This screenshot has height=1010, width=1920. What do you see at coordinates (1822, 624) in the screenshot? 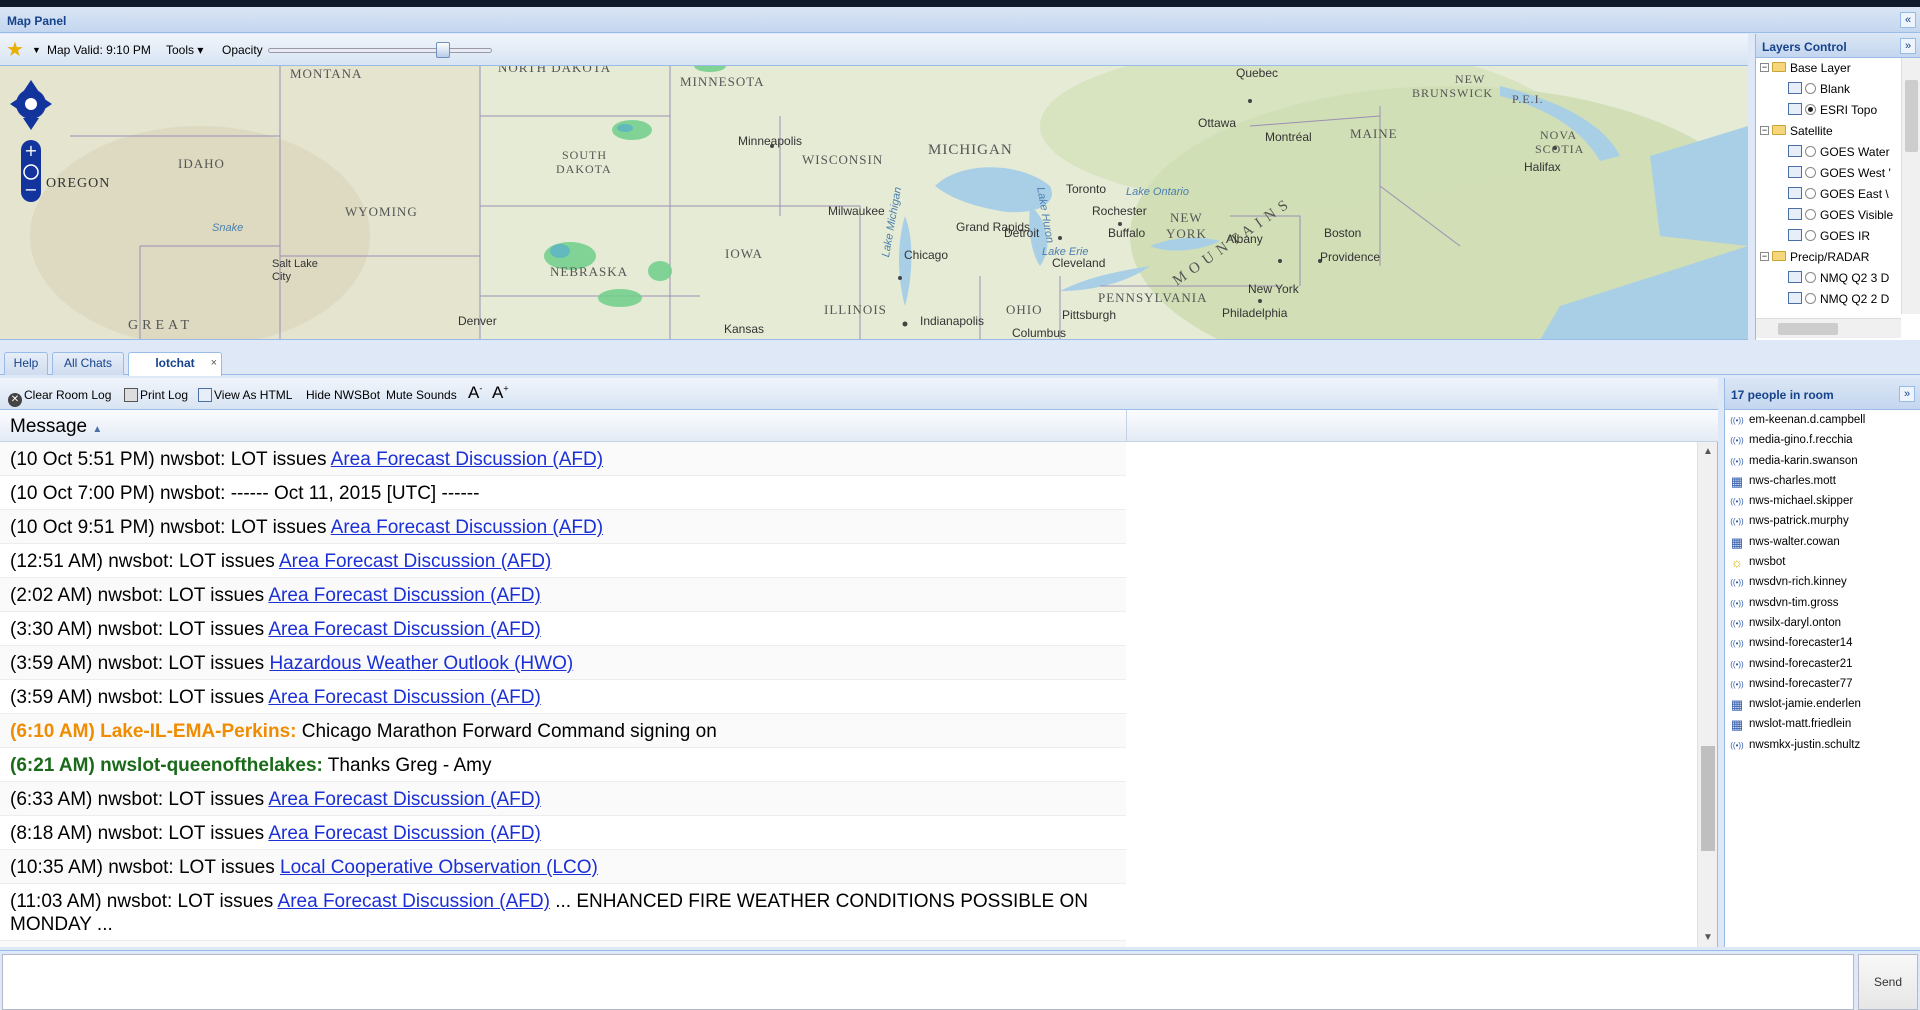
I see `participant-item: ((•)) nwsilx-daryl.onton` at bounding box center [1822, 624].